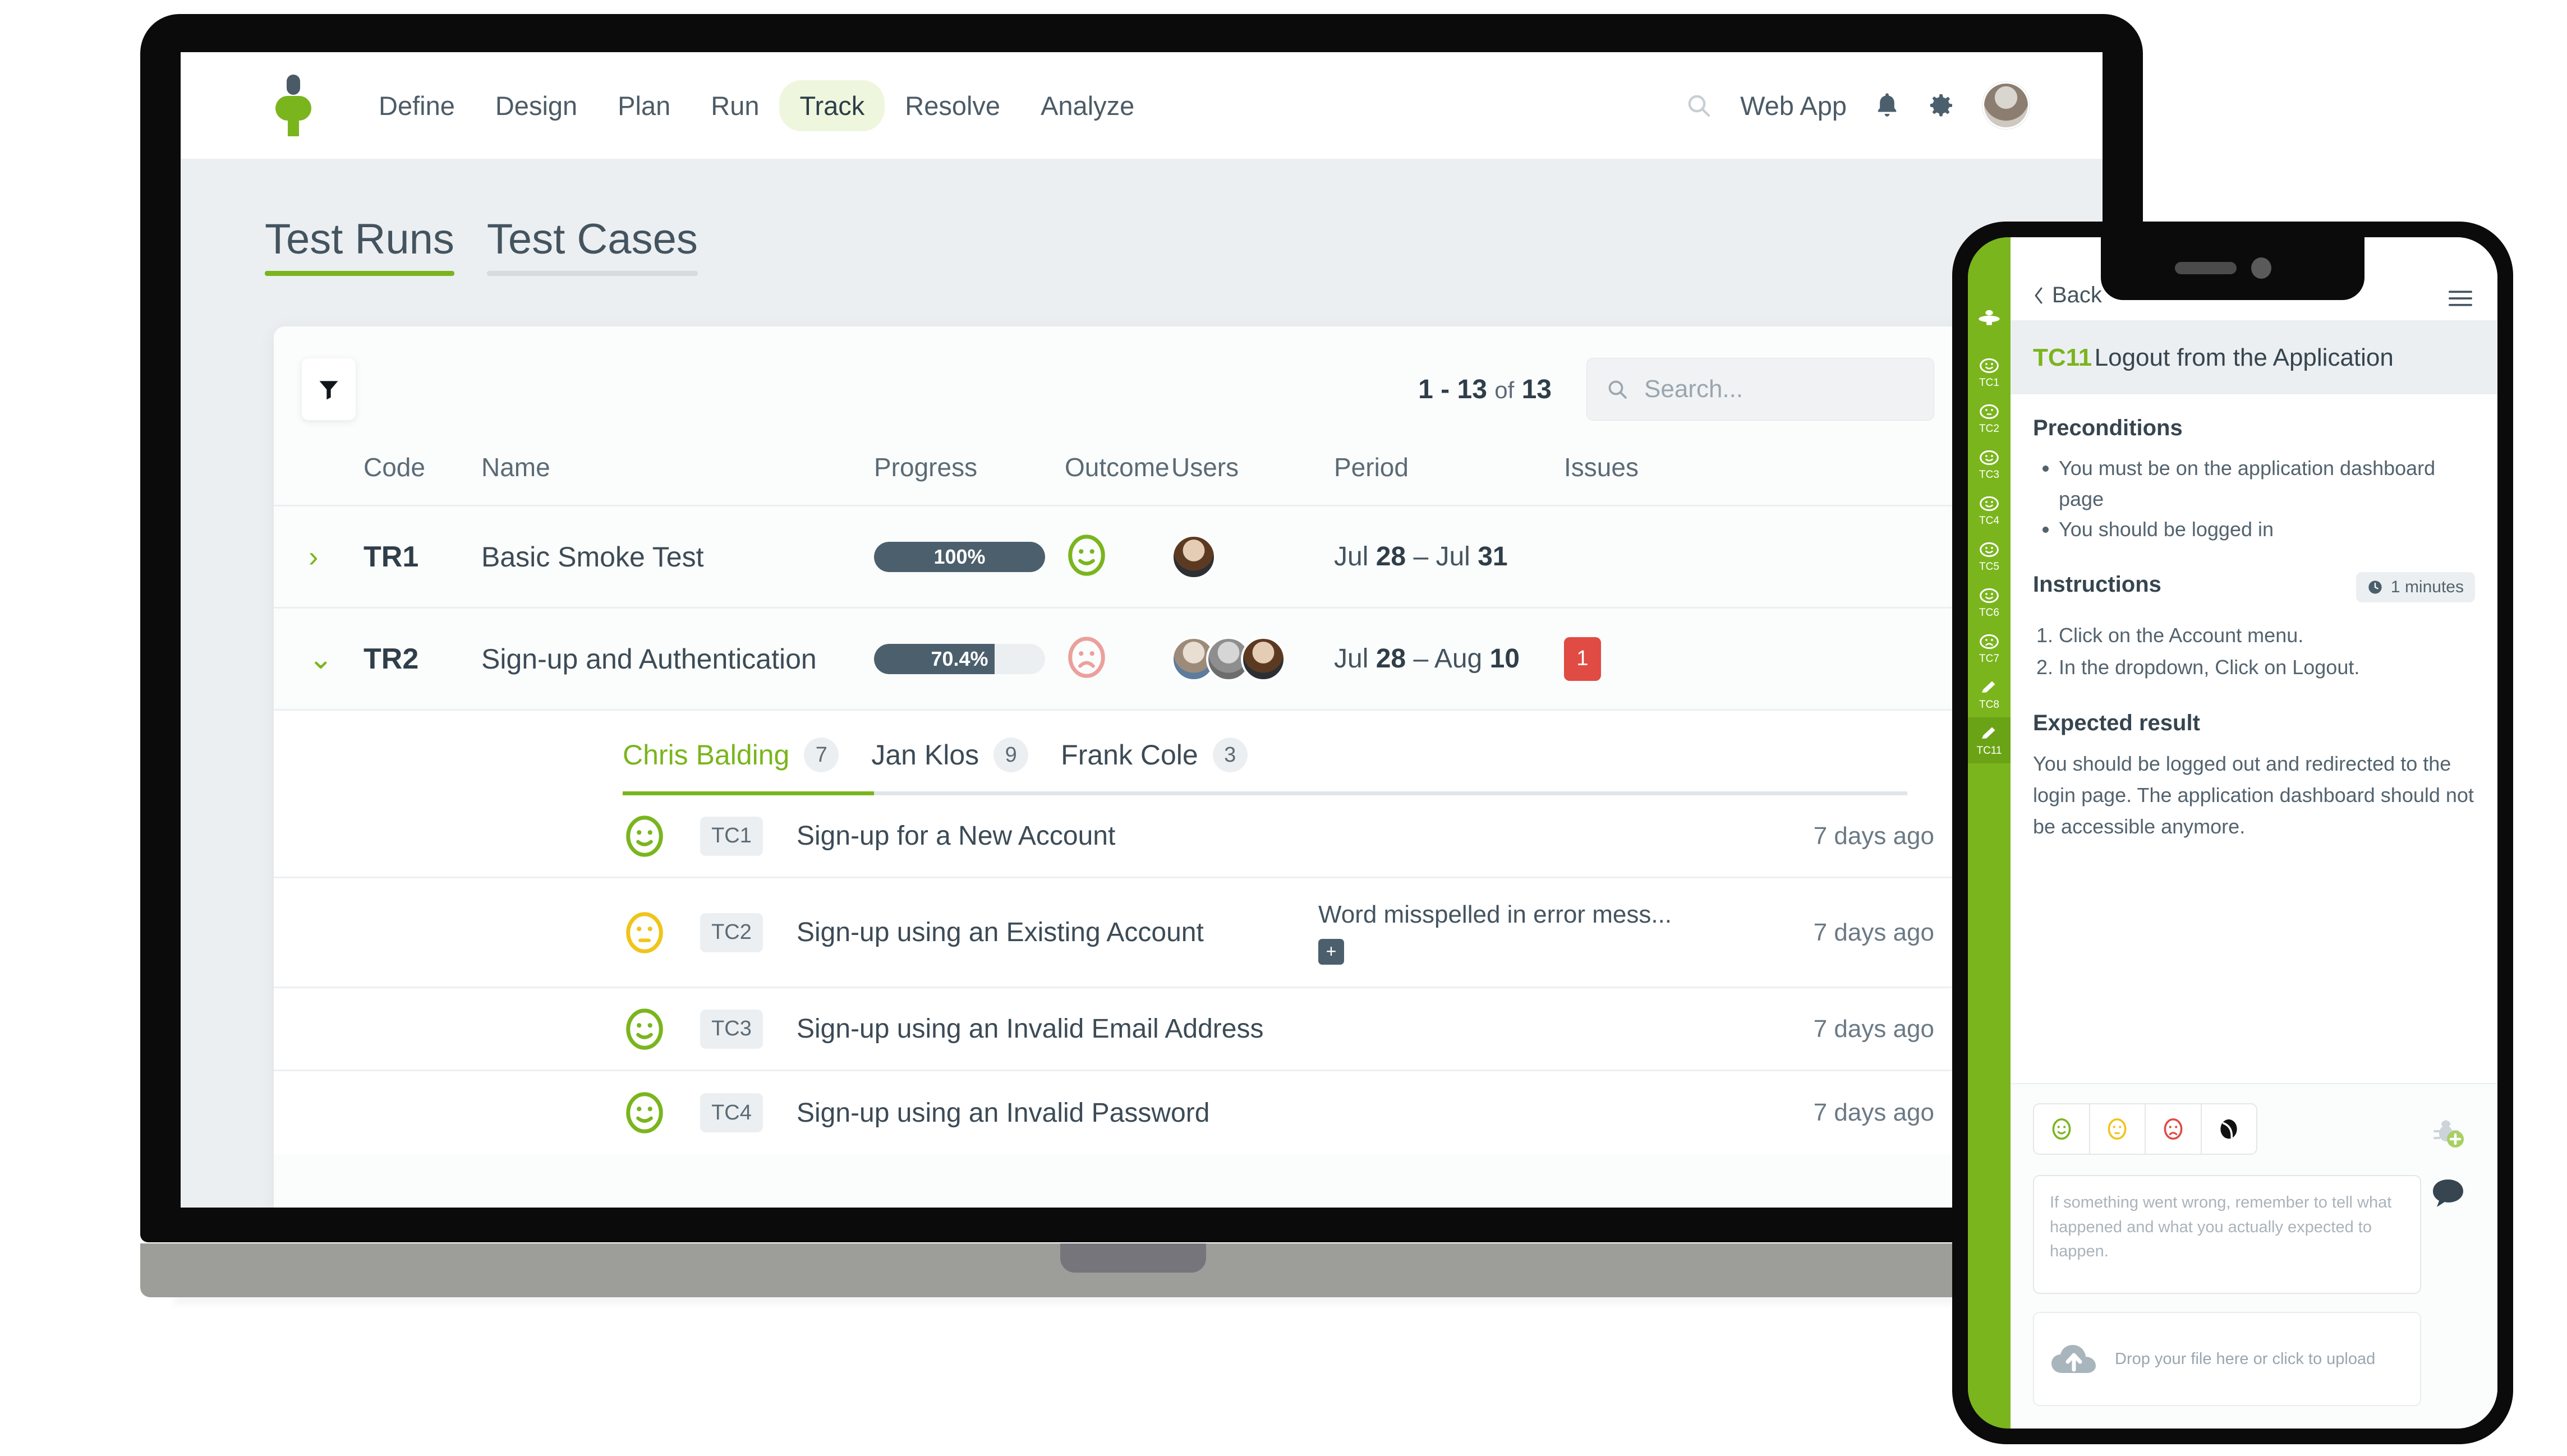 The image size is (2567, 1456). I want to click on rail-item-tc3: TC3, so click(1989, 464).